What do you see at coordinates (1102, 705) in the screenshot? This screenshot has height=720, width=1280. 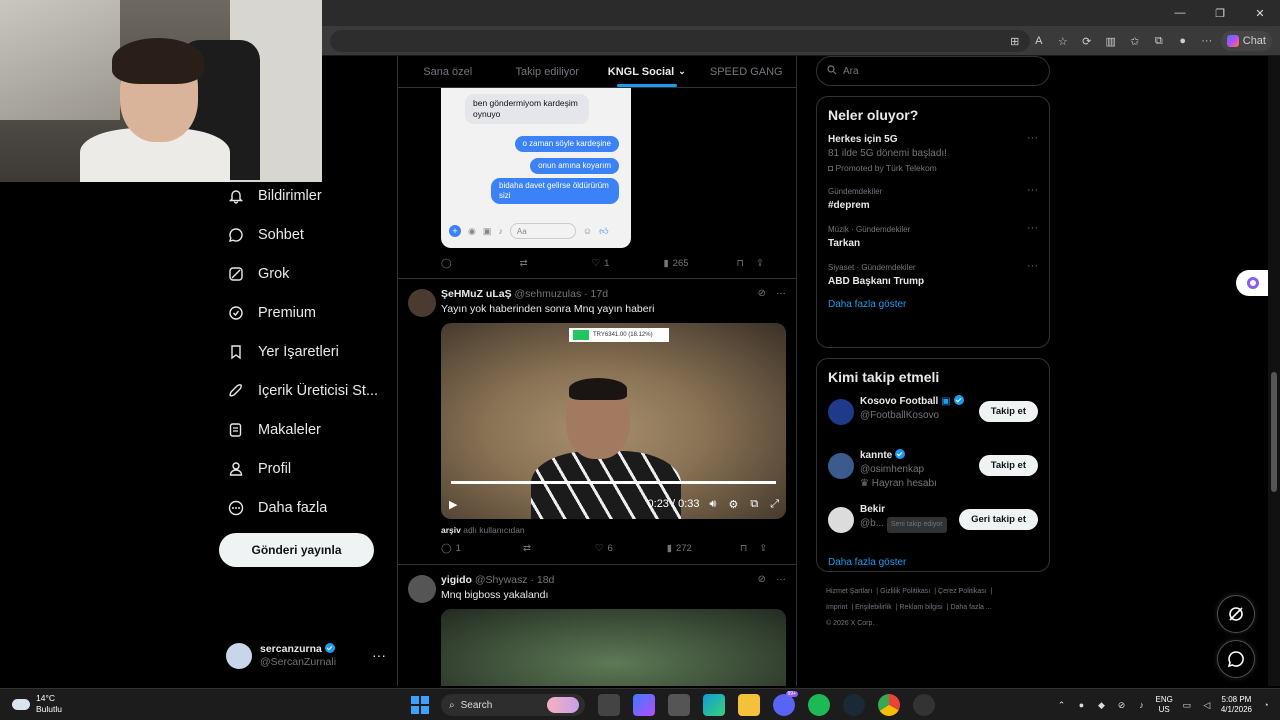 I see `steam-tray-icon: ◆` at bounding box center [1102, 705].